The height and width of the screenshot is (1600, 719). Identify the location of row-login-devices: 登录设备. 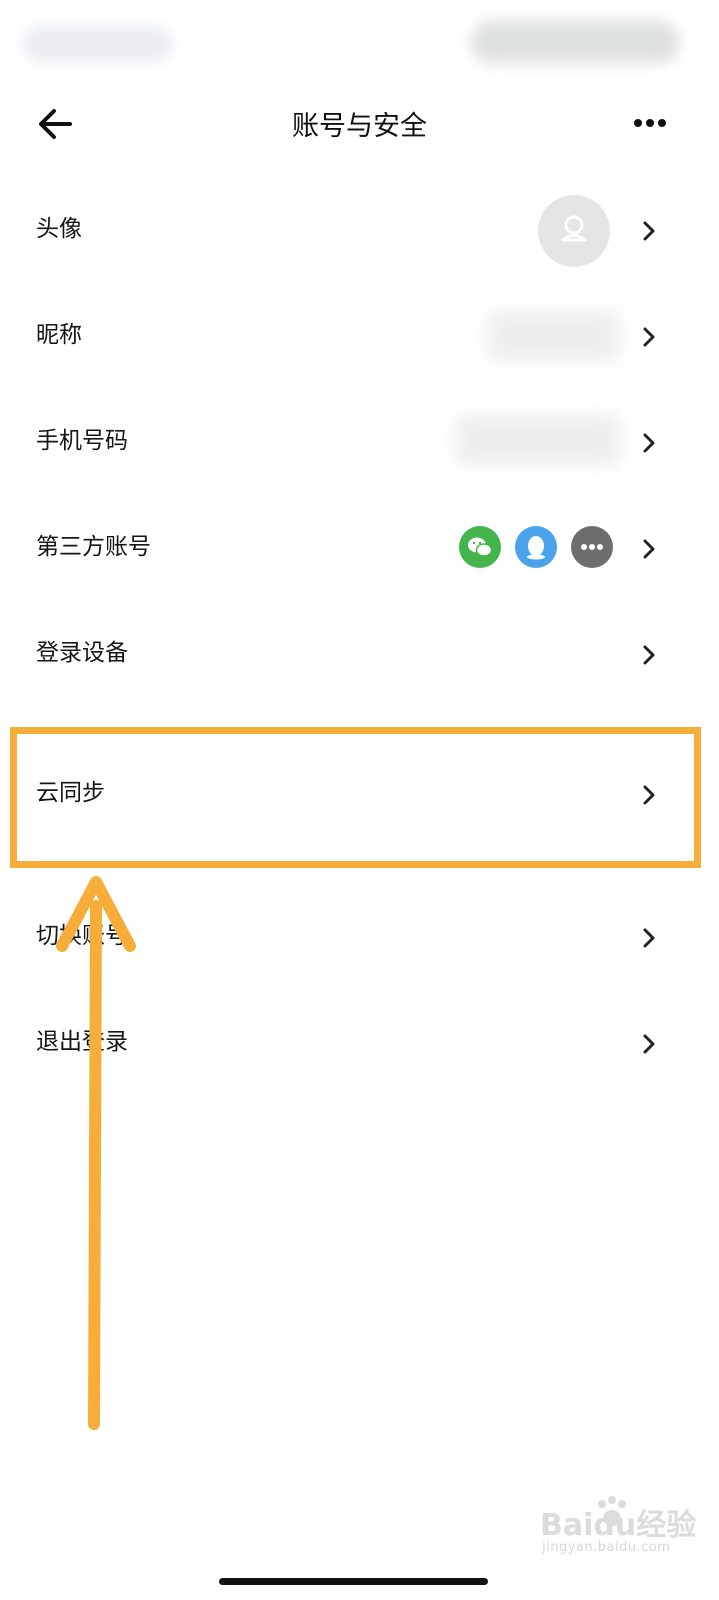
(359, 653).